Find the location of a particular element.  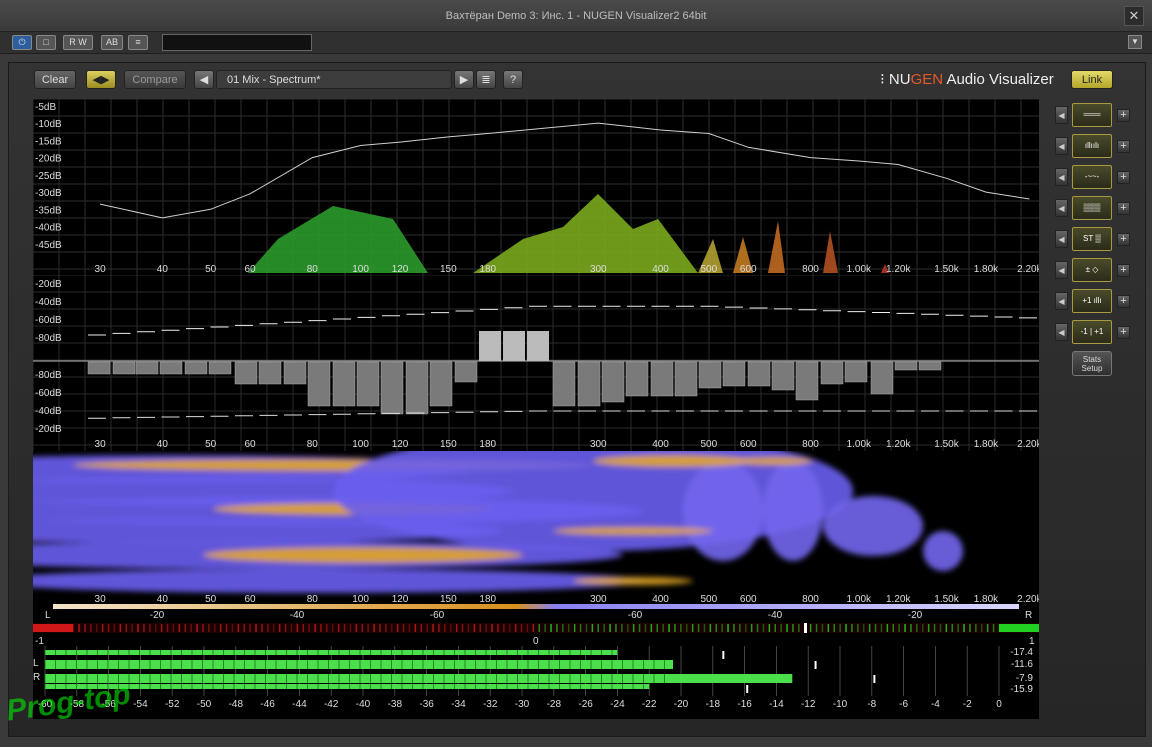

range-icon: -1 | +1 is located at coordinates (1092, 332).